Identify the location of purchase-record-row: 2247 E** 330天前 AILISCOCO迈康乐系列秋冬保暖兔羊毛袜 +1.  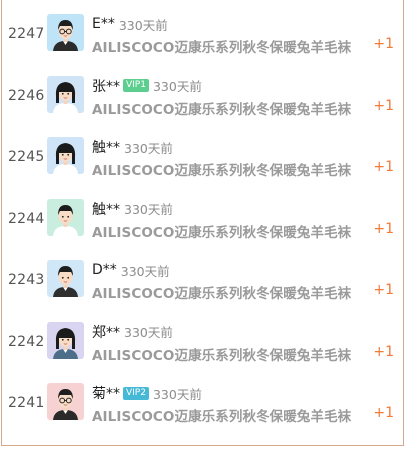
(202, 45).